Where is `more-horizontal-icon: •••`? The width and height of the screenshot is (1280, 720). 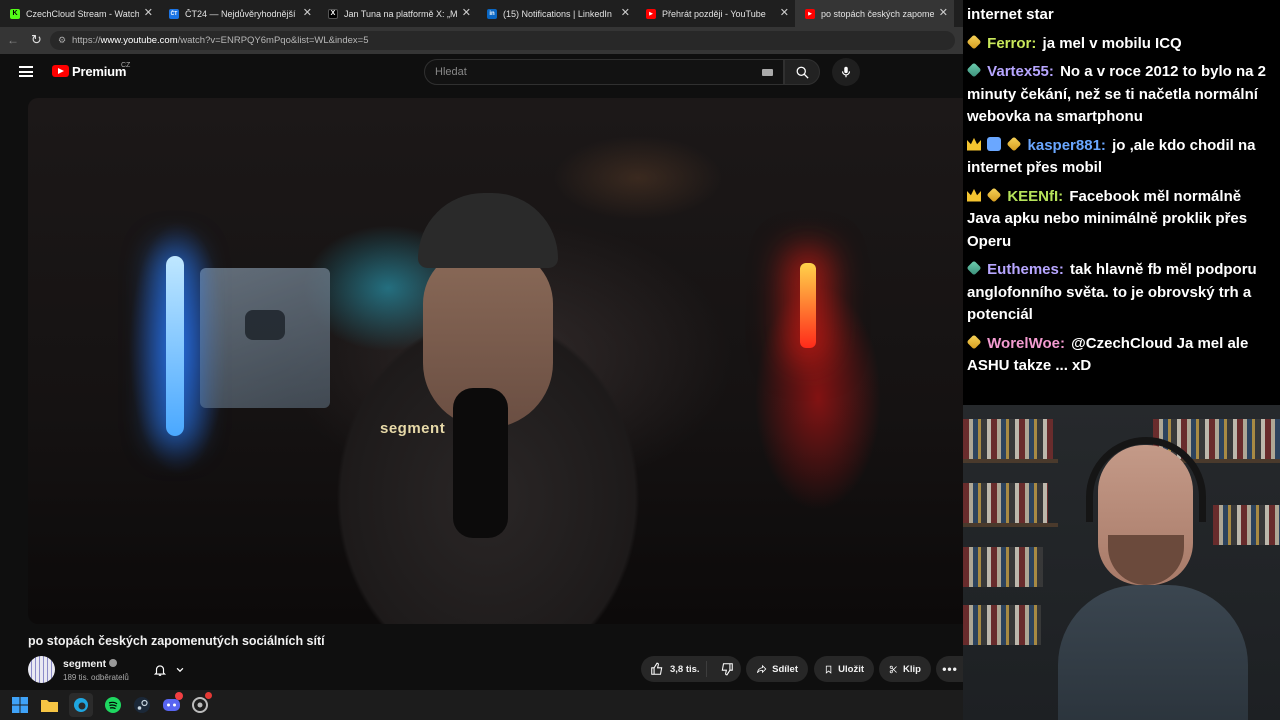
more-horizontal-icon: ••• is located at coordinates (950, 669).